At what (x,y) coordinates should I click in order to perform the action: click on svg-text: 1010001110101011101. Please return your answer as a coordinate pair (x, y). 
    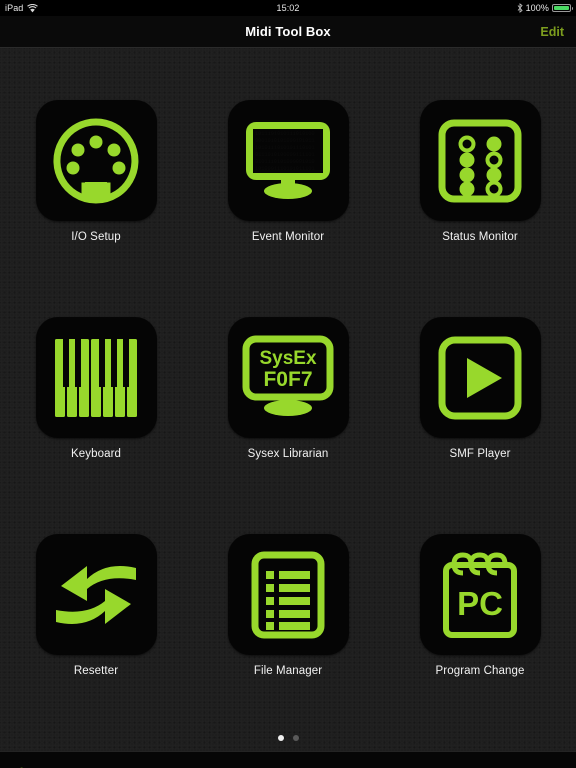
    Looking at the image, I should click on (285, 169).